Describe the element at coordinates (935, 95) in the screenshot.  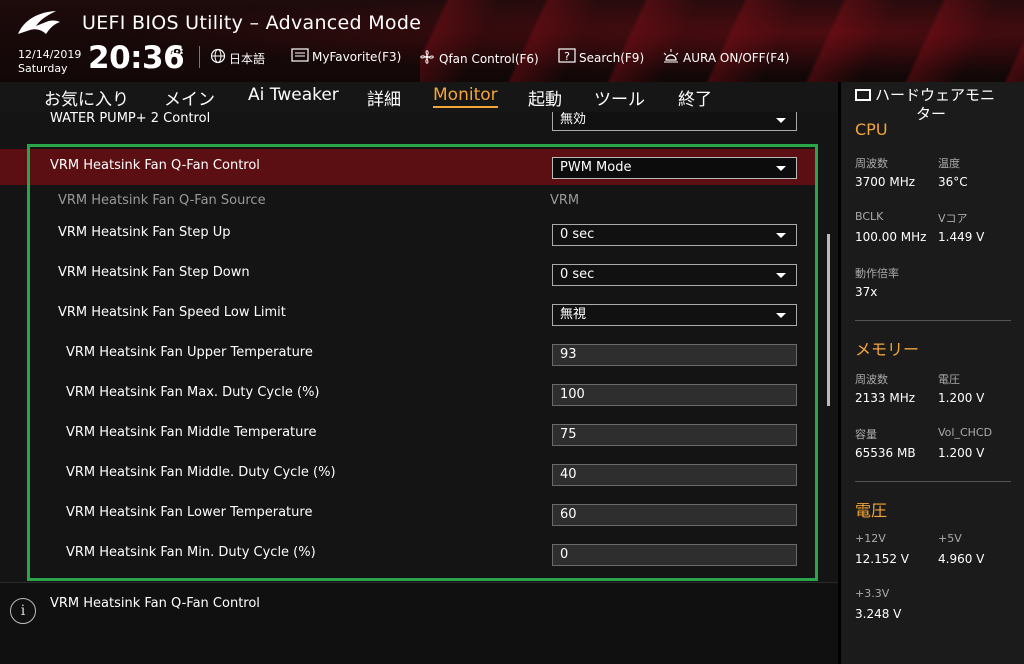
I see `hw-title-line1: ハードウェアモニ` at that location.